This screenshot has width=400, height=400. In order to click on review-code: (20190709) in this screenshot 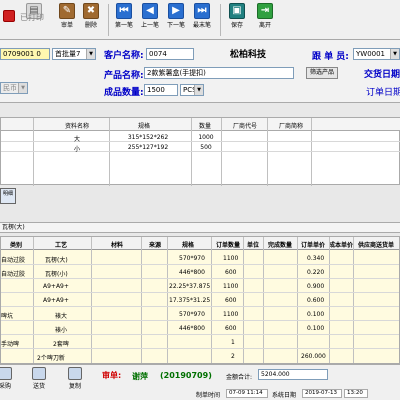, I will do `click(186, 375)`.